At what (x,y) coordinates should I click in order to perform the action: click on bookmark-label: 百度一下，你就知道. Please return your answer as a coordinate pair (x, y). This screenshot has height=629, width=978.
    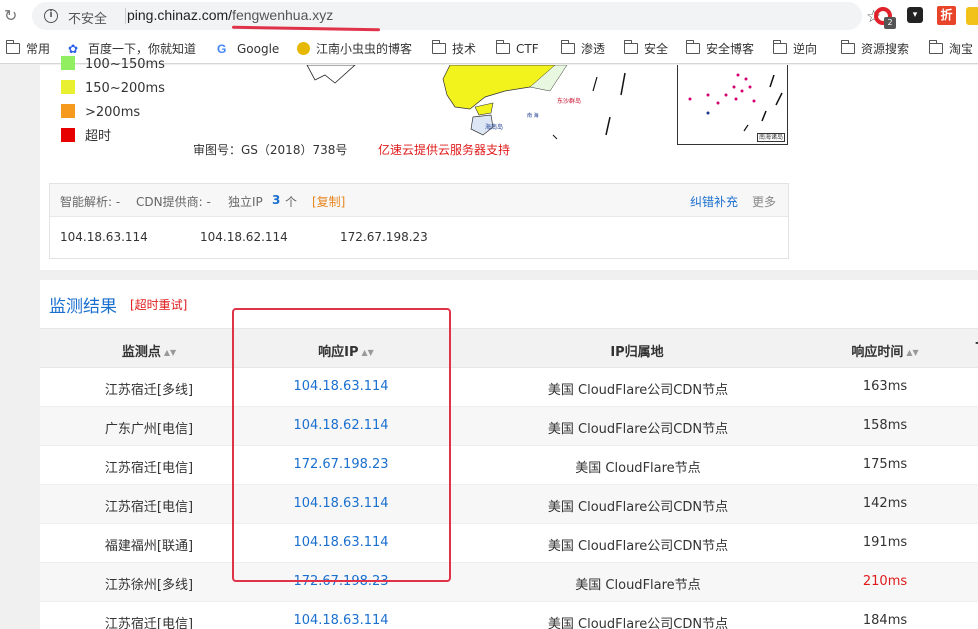
    Looking at the image, I should click on (142, 49).